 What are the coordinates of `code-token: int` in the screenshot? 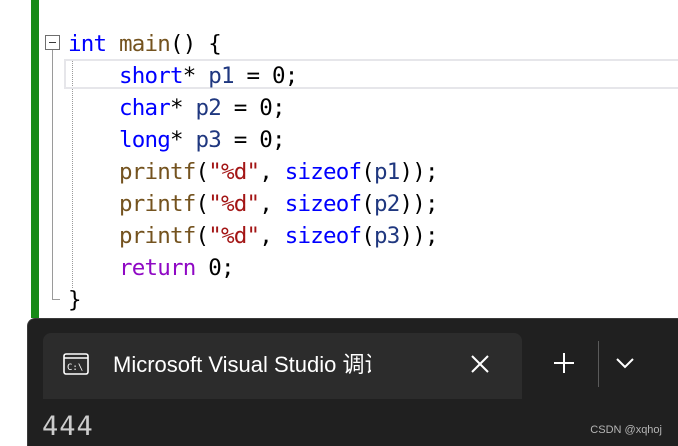 It's located at (87, 44).